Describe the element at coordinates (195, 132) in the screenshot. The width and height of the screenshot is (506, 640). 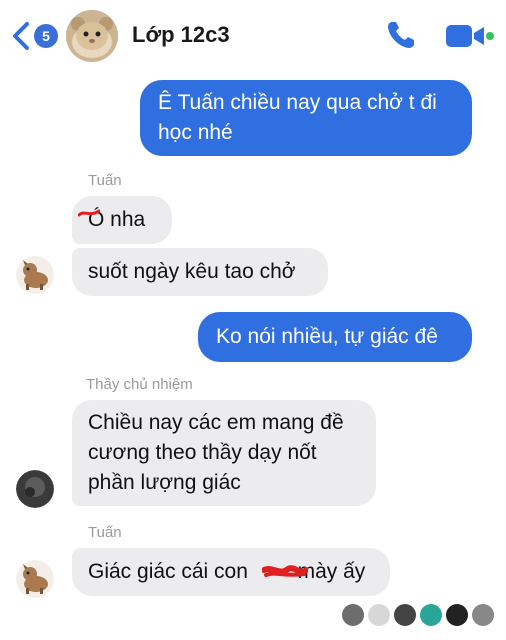
I see `message-line: học nhé` at that location.